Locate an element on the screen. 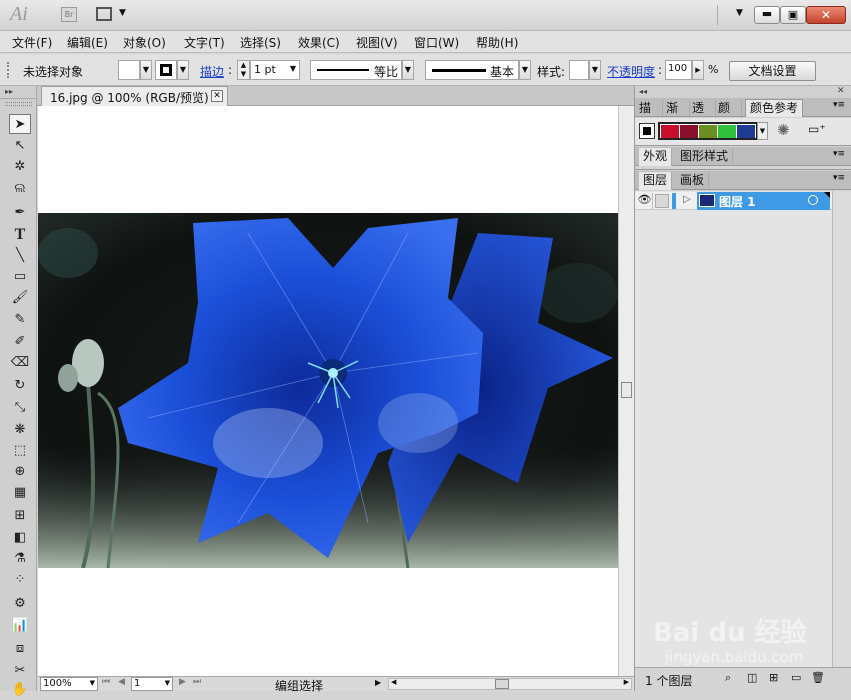 The width and height of the screenshot is (851, 700). scroll-right-icon: ▶ is located at coordinates (626, 682).